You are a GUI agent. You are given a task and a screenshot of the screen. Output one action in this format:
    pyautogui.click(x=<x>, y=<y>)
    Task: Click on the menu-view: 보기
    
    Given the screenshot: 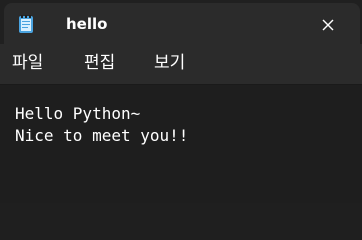 What is the action you would take?
    pyautogui.click(x=169, y=63)
    